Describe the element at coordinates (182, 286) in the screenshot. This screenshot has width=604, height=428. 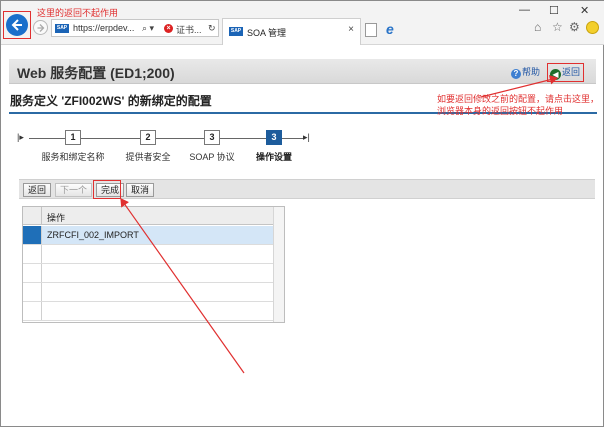
I see `arrow-to-finish` at that location.